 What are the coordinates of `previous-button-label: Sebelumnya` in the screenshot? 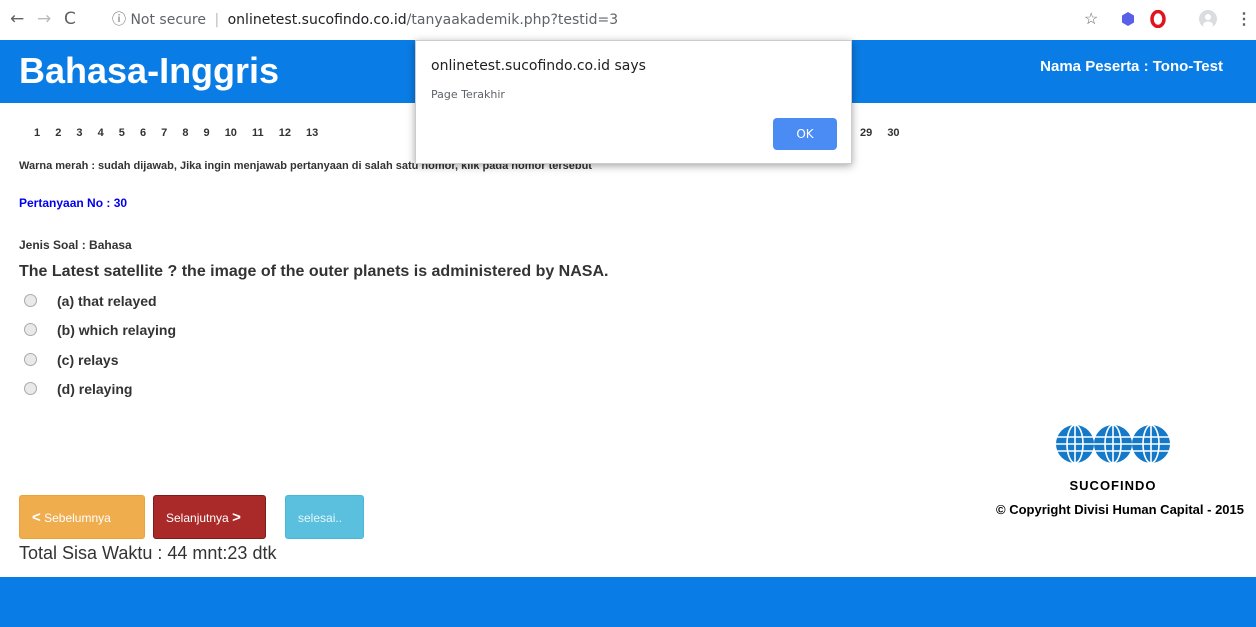 It's located at (77, 518).